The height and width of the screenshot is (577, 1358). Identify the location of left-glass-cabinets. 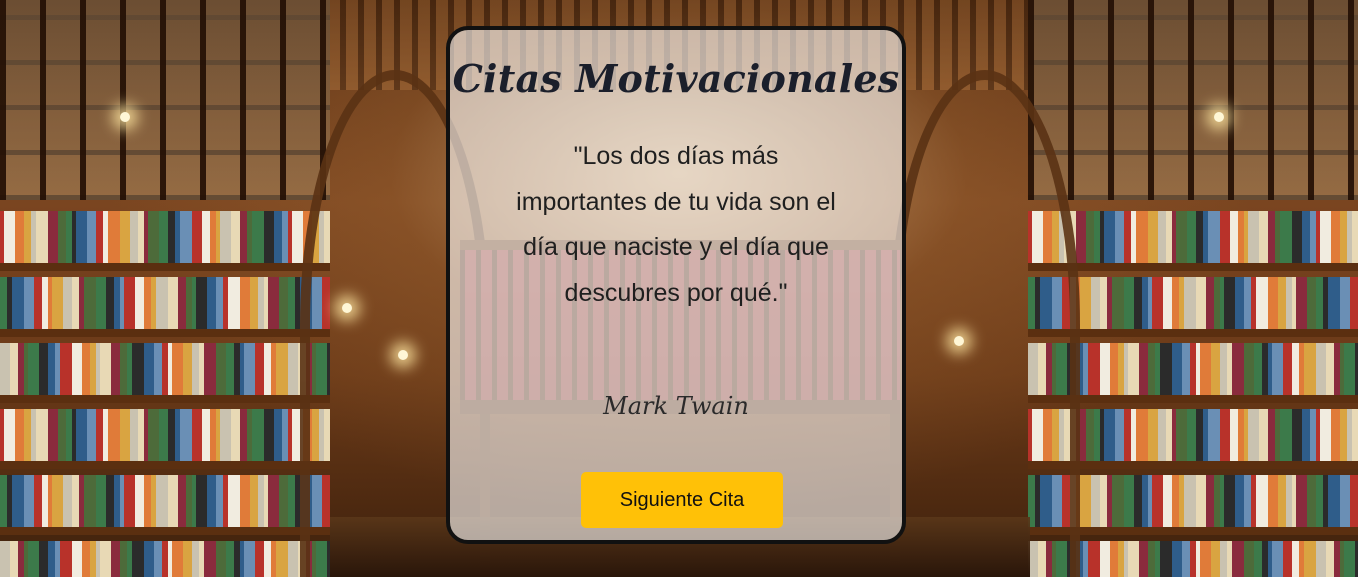
(165, 100).